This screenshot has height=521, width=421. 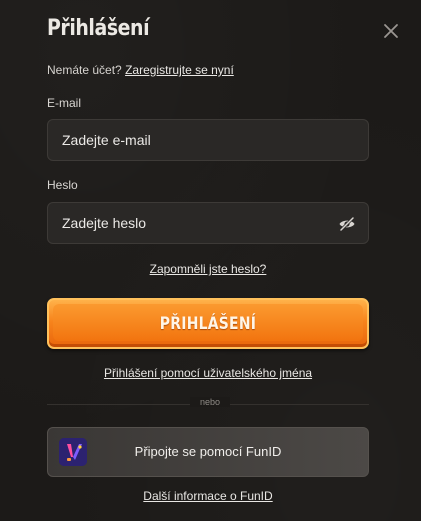 I want to click on login-button: PŘIHLÁŠENÍ, so click(x=208, y=323).